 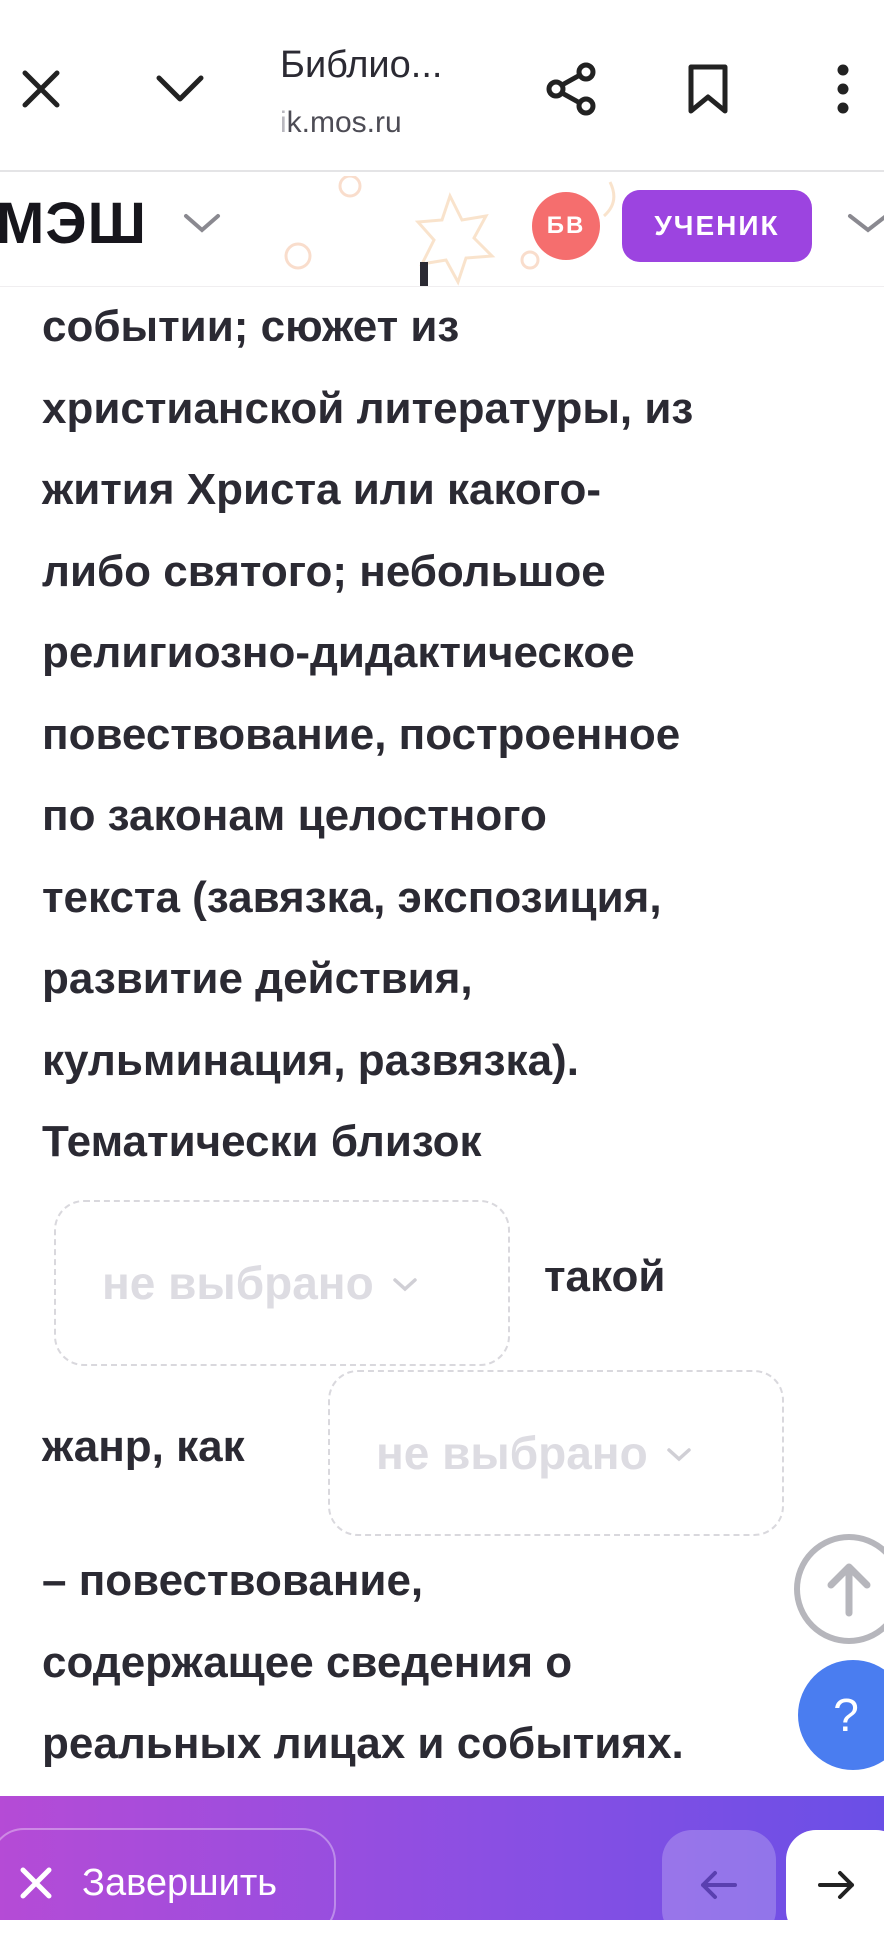 What do you see at coordinates (368, 408) in the screenshot?
I see `text-line: христианской литературы, из` at bounding box center [368, 408].